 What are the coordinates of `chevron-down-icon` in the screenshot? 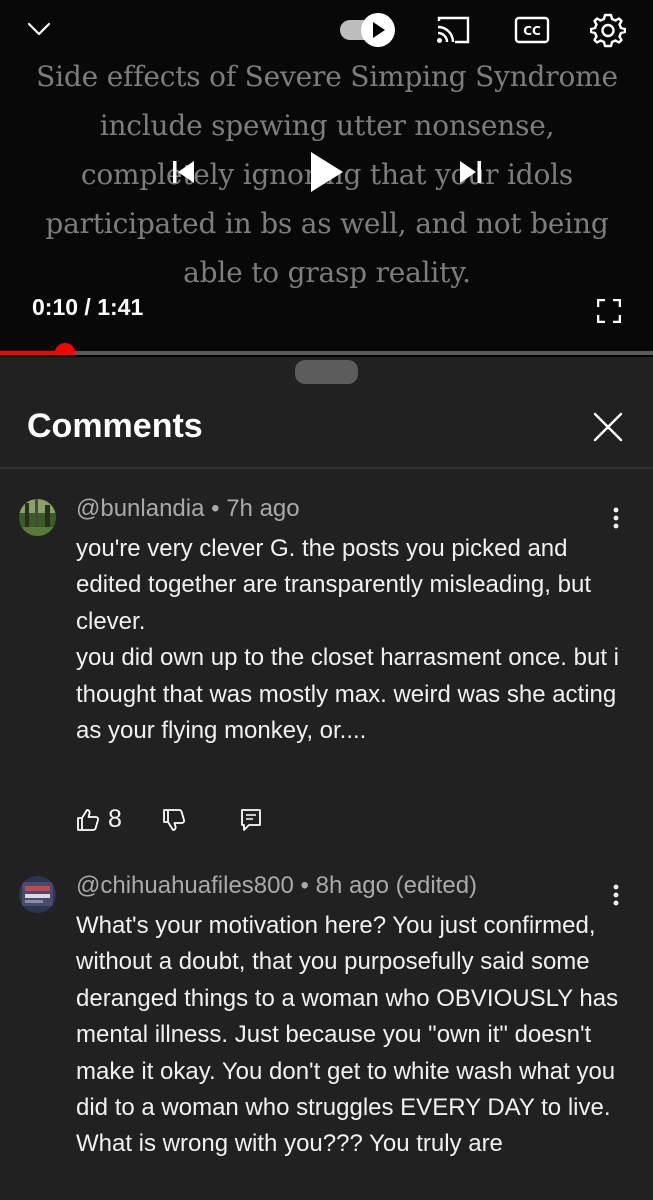 It's located at (39, 29).